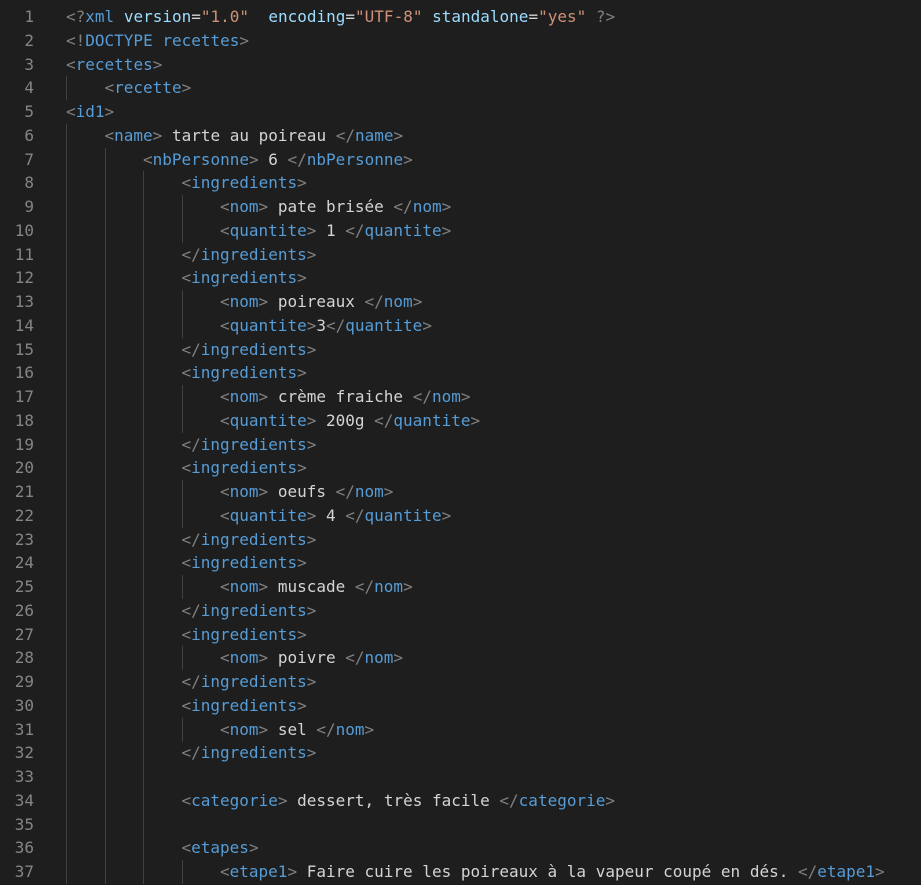  What do you see at coordinates (460, 587) in the screenshot?
I see `code-line: 25 <nom> muscade </nom>` at bounding box center [460, 587].